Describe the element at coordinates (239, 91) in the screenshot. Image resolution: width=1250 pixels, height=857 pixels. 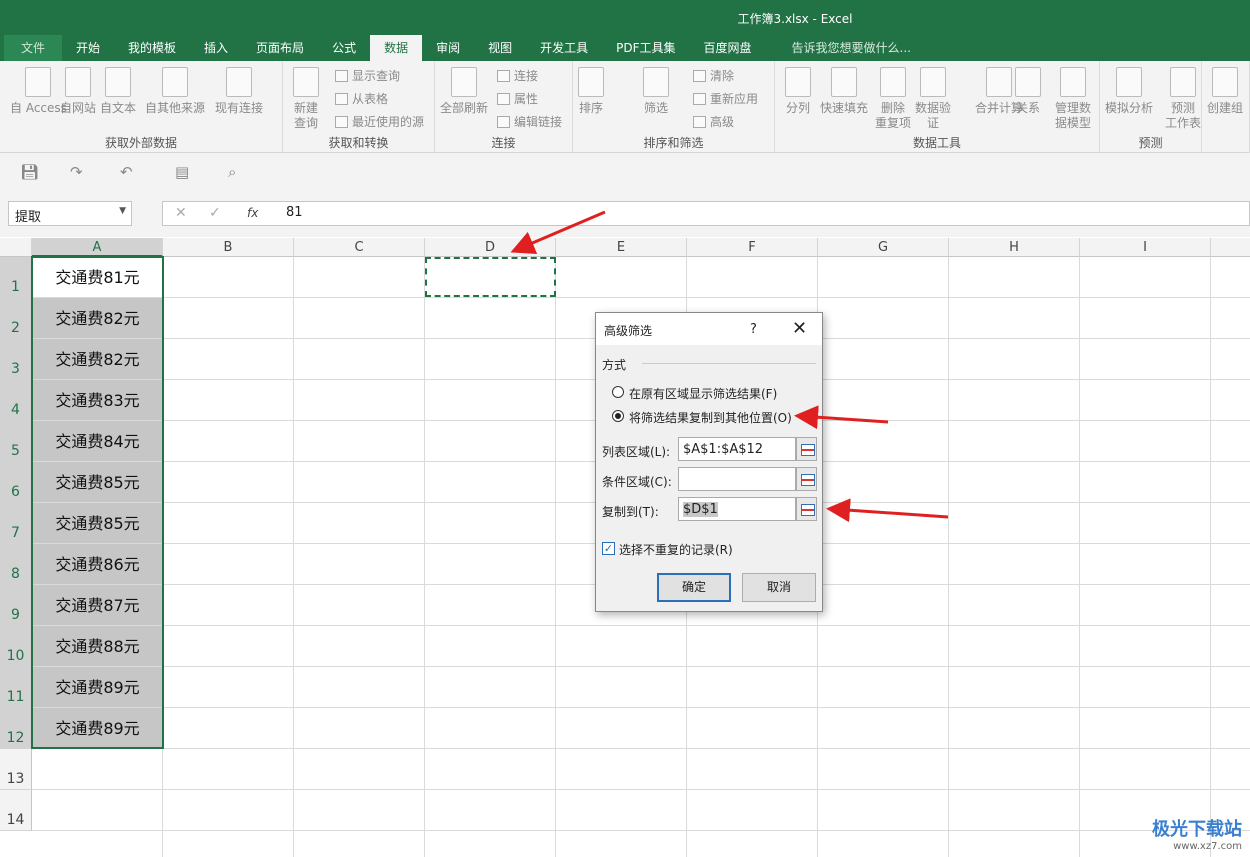
I see `ribbon-button: 现有连接` at that location.